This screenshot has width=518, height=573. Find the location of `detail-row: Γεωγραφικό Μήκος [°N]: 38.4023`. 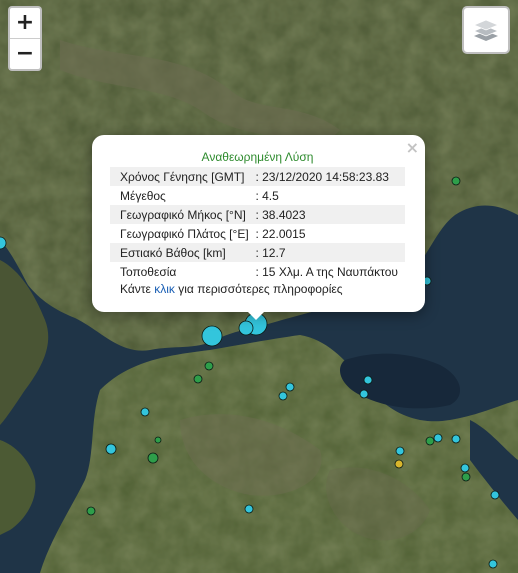

detail-row: Γεωγραφικό Μήκος [°N]: 38.4023 is located at coordinates (257, 214).